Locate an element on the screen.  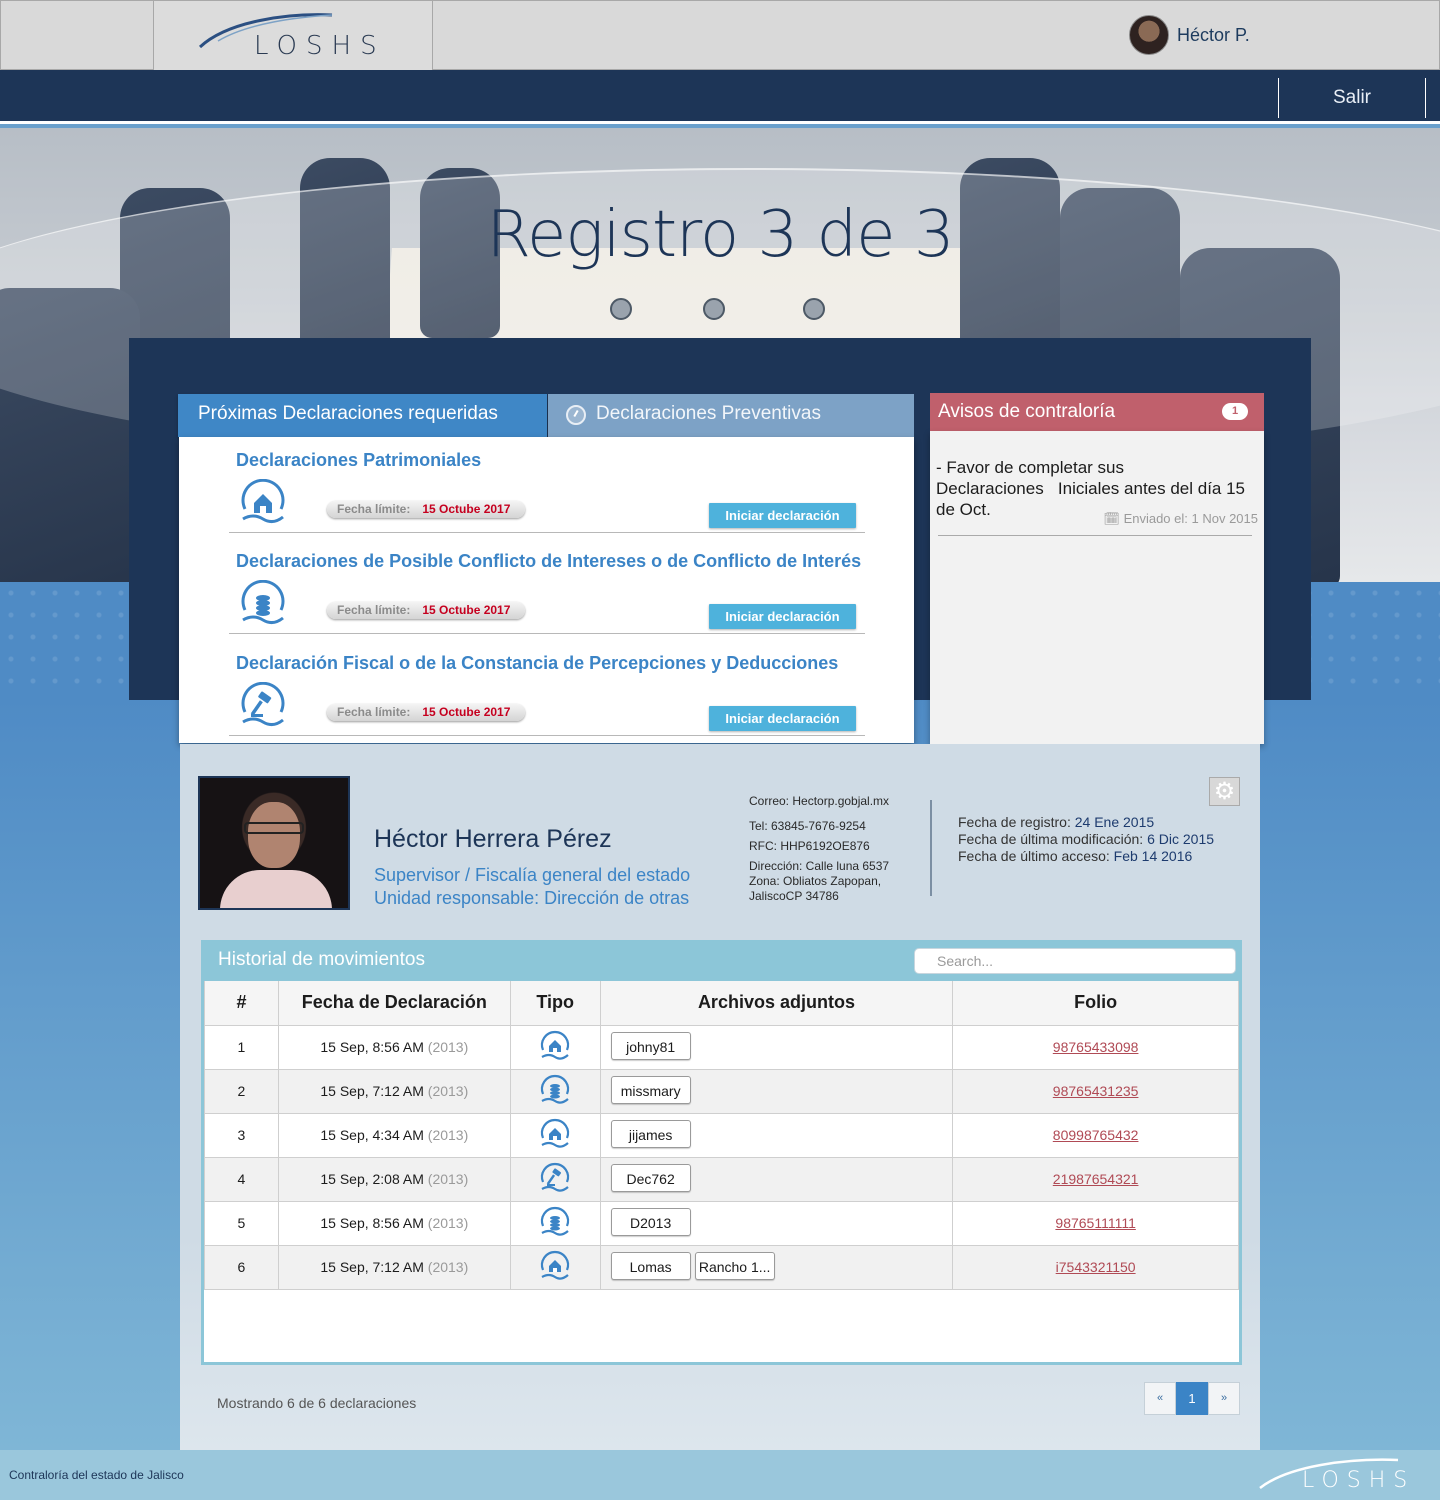
contact-email: Correo: Hectorp.gobjal.mx is located at coordinates (819, 801).